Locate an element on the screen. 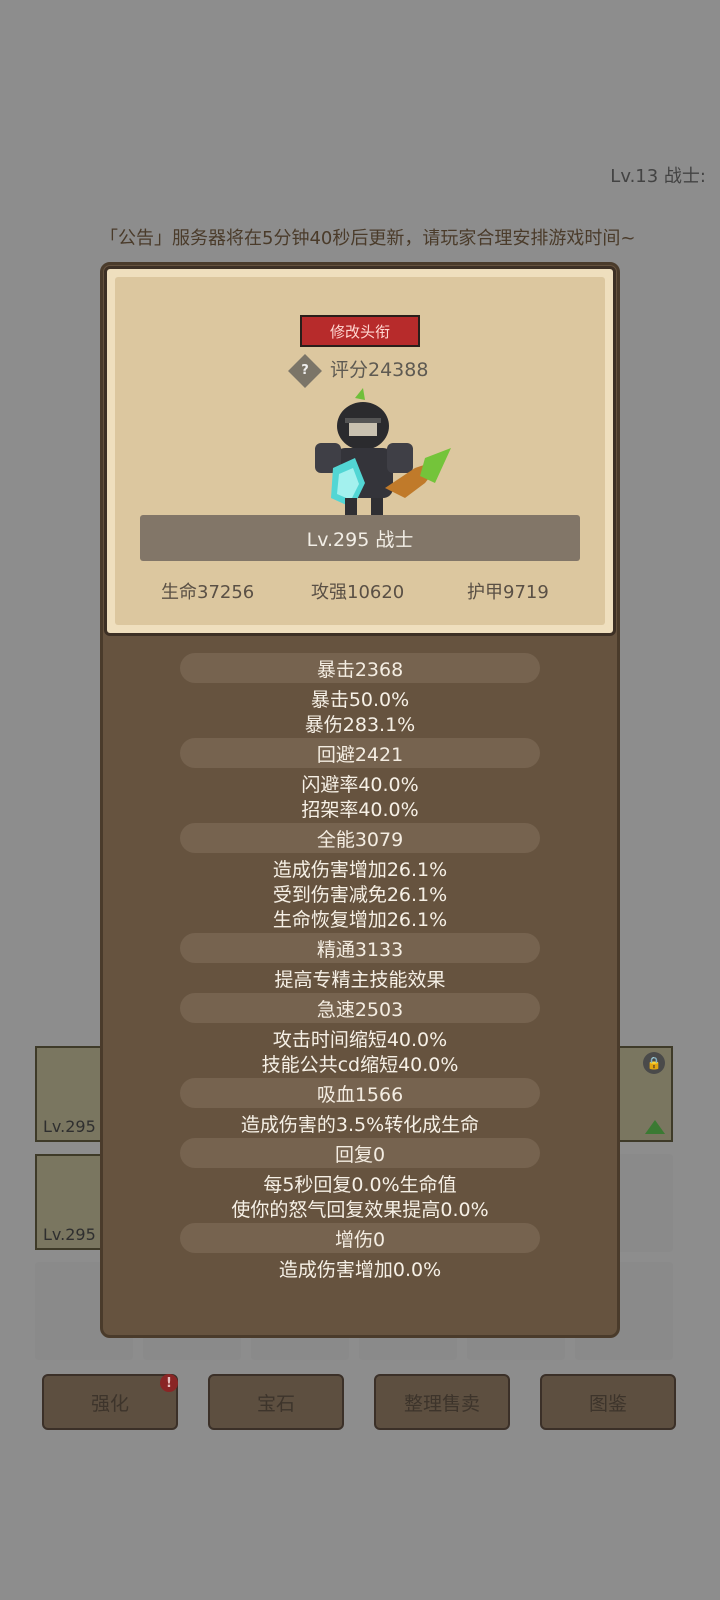  stat-header-crit: 暴击2368 is located at coordinates (360, 668).